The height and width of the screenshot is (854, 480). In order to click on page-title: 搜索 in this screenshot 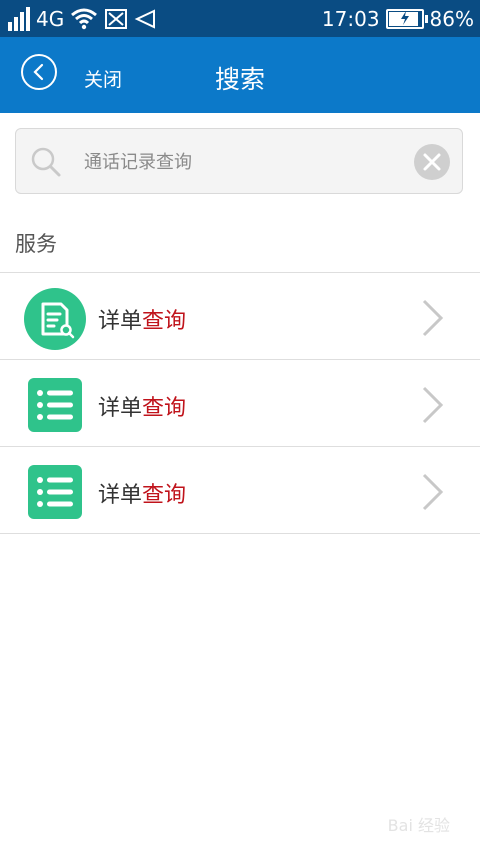, I will do `click(239, 79)`.